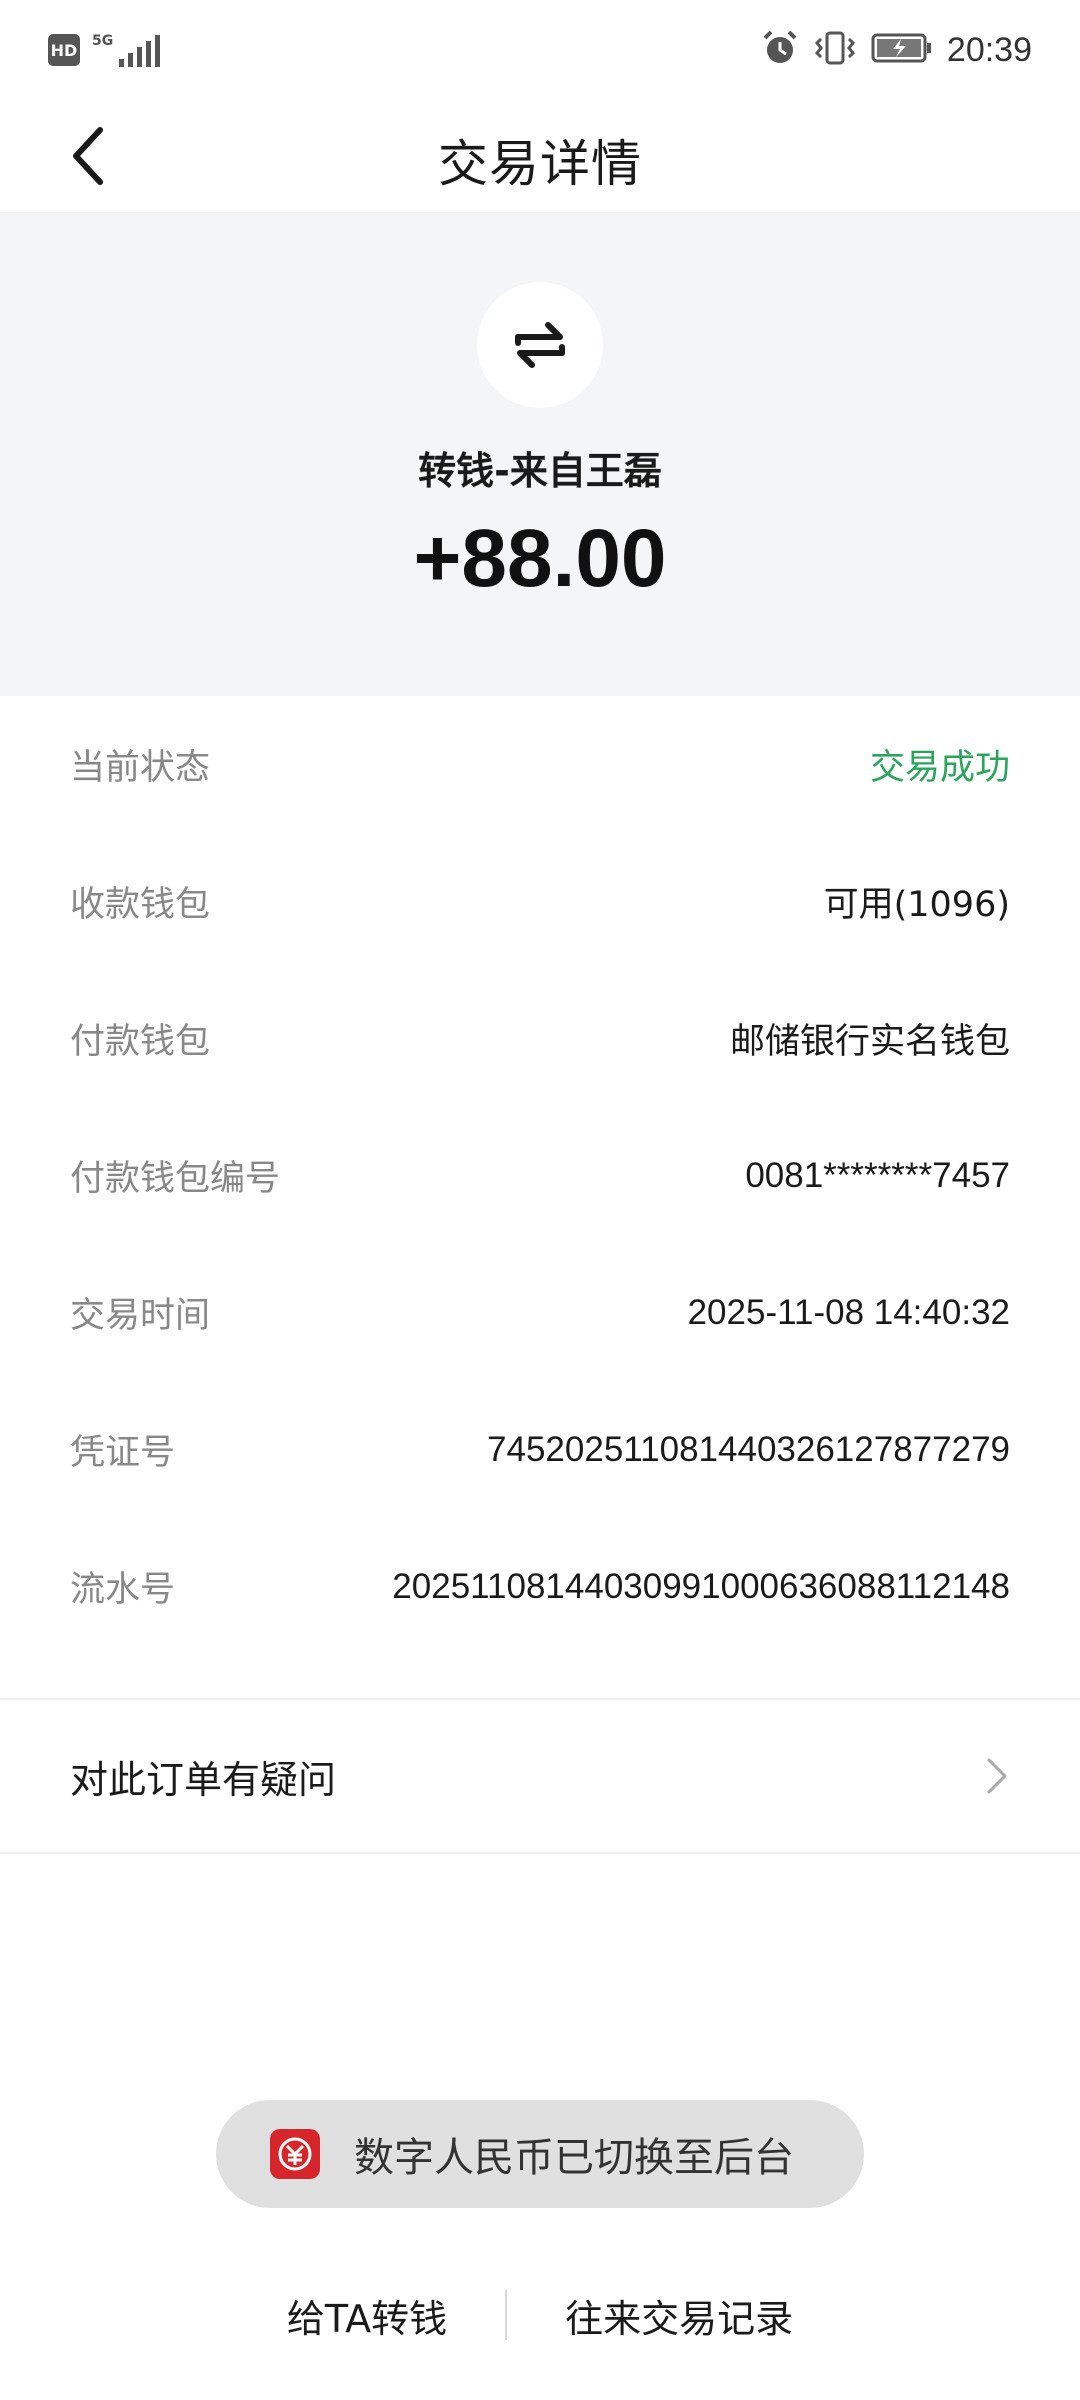 Image resolution: width=1080 pixels, height=2400 pixels. I want to click on status-bar-left: HD 5G, so click(105, 50).